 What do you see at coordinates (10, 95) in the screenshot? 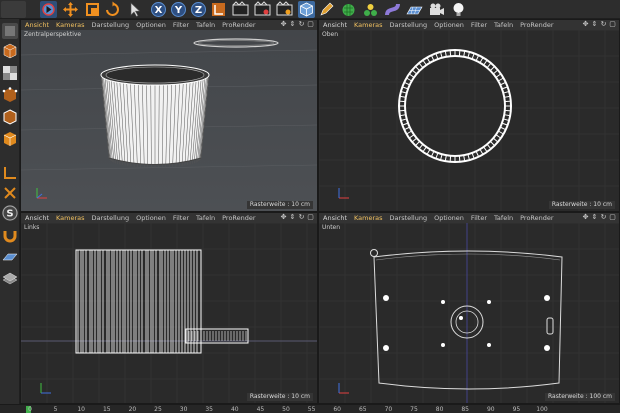
I see `points-mode-icon` at bounding box center [10, 95].